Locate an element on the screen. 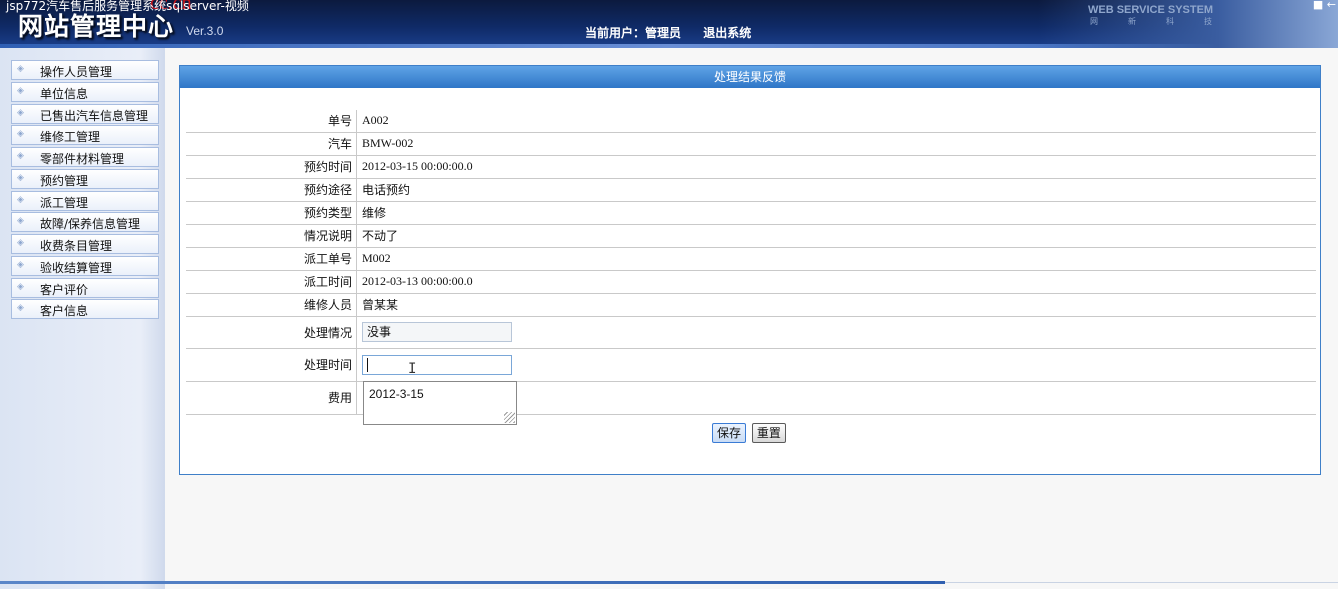 This screenshot has height=589, width=1338. sidebar-item-mechanics: ◈ 维修工管理 is located at coordinates (85, 135).